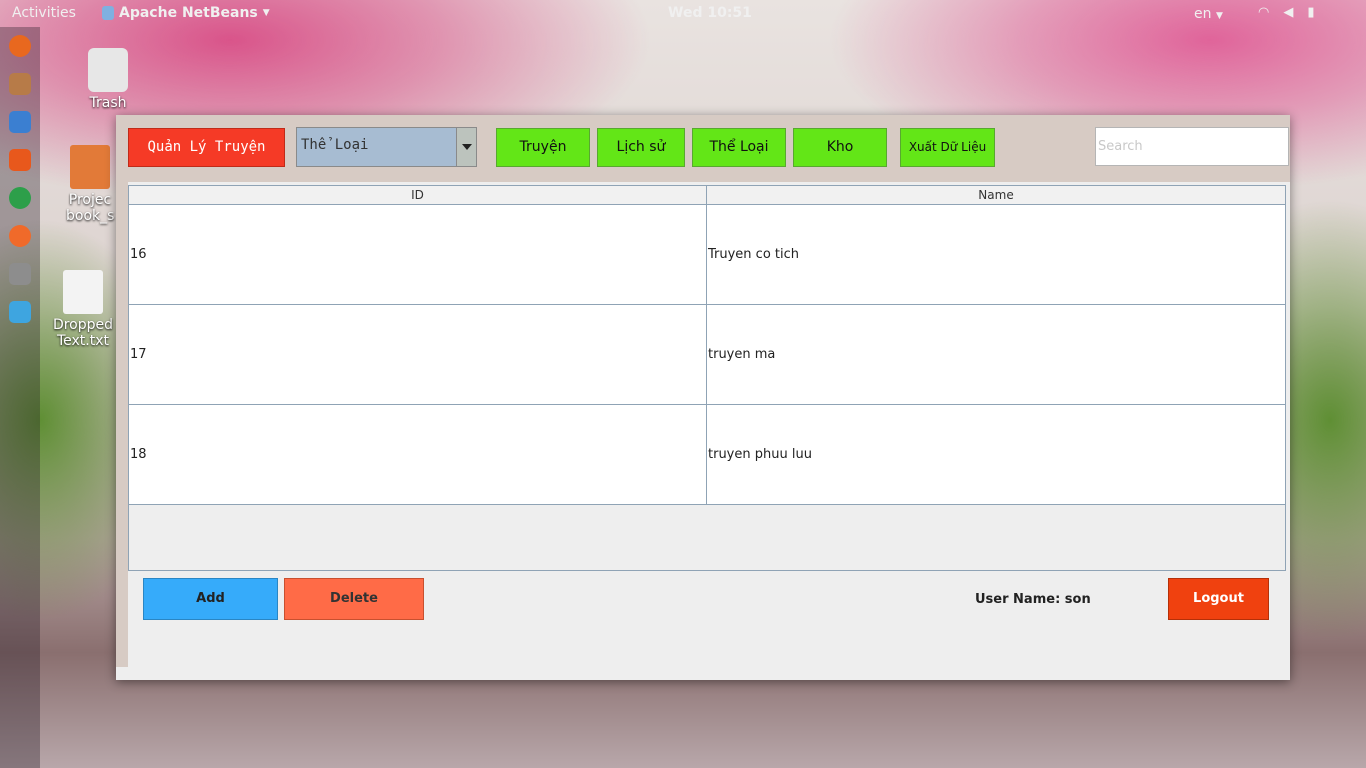 The width and height of the screenshot is (1366, 768). I want to click on firefox-icon, so click(20, 46).